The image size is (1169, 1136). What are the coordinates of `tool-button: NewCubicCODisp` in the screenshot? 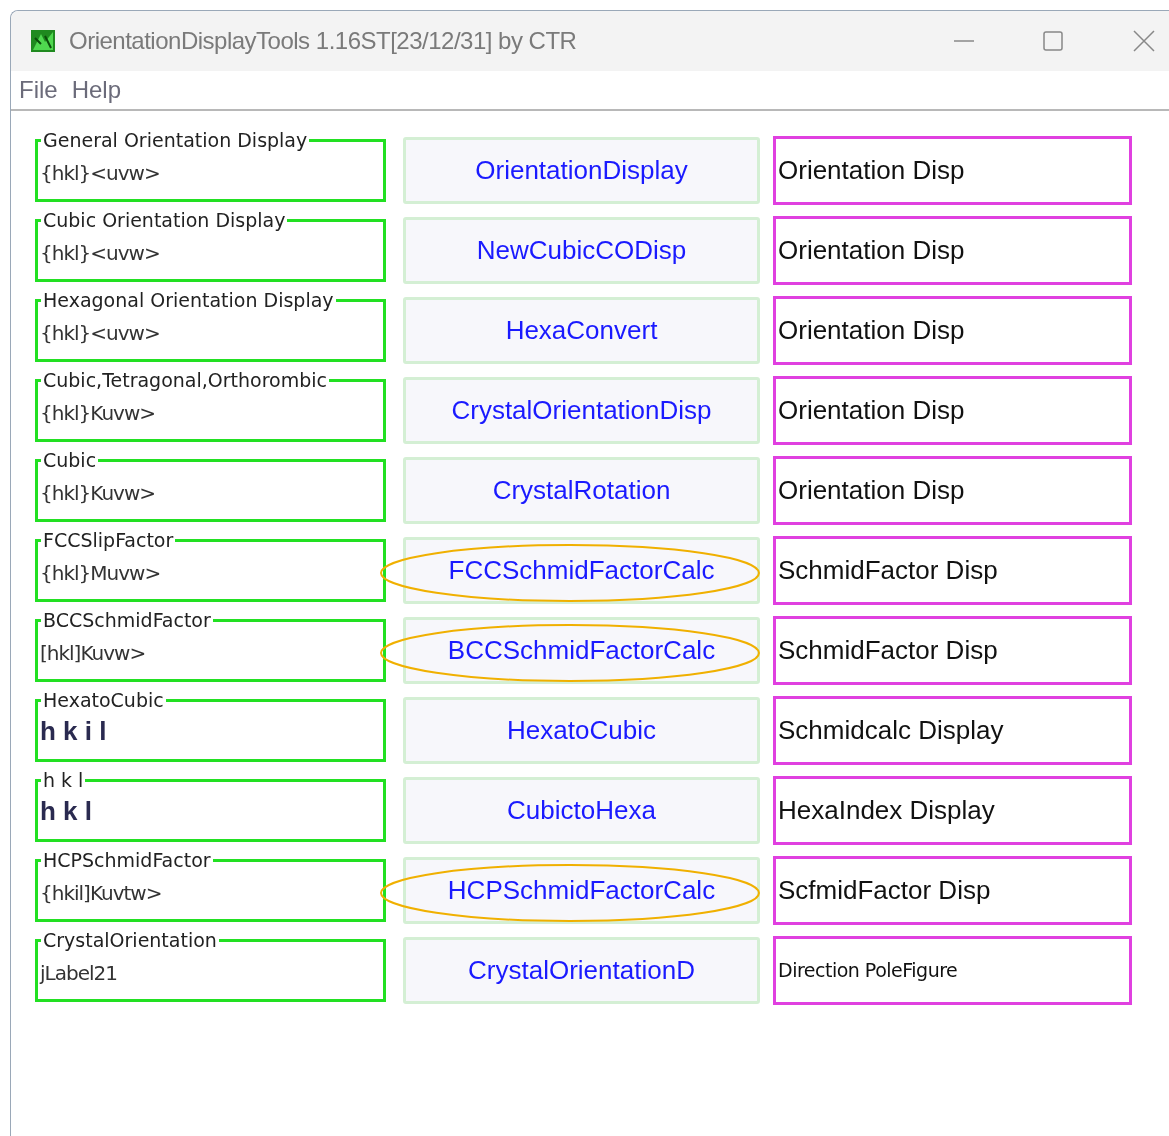 It's located at (581, 250).